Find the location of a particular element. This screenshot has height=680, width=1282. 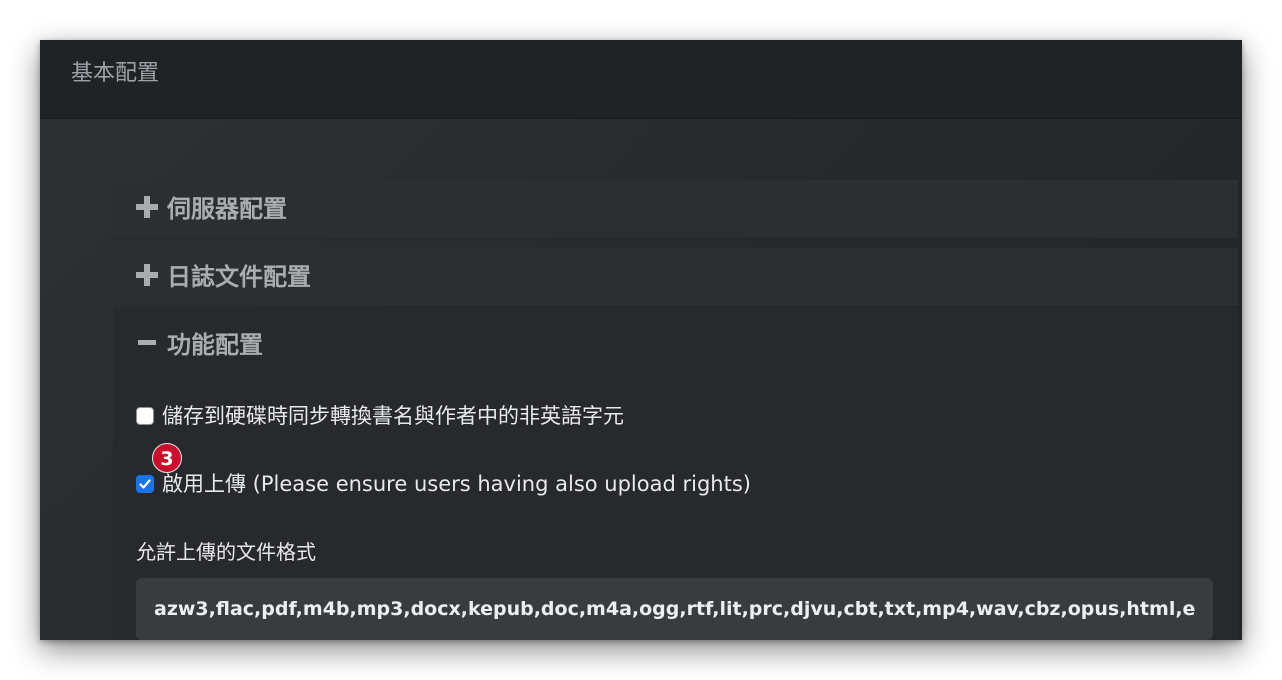

panel-feature-config-label: 功能配置 is located at coordinates (215, 345).